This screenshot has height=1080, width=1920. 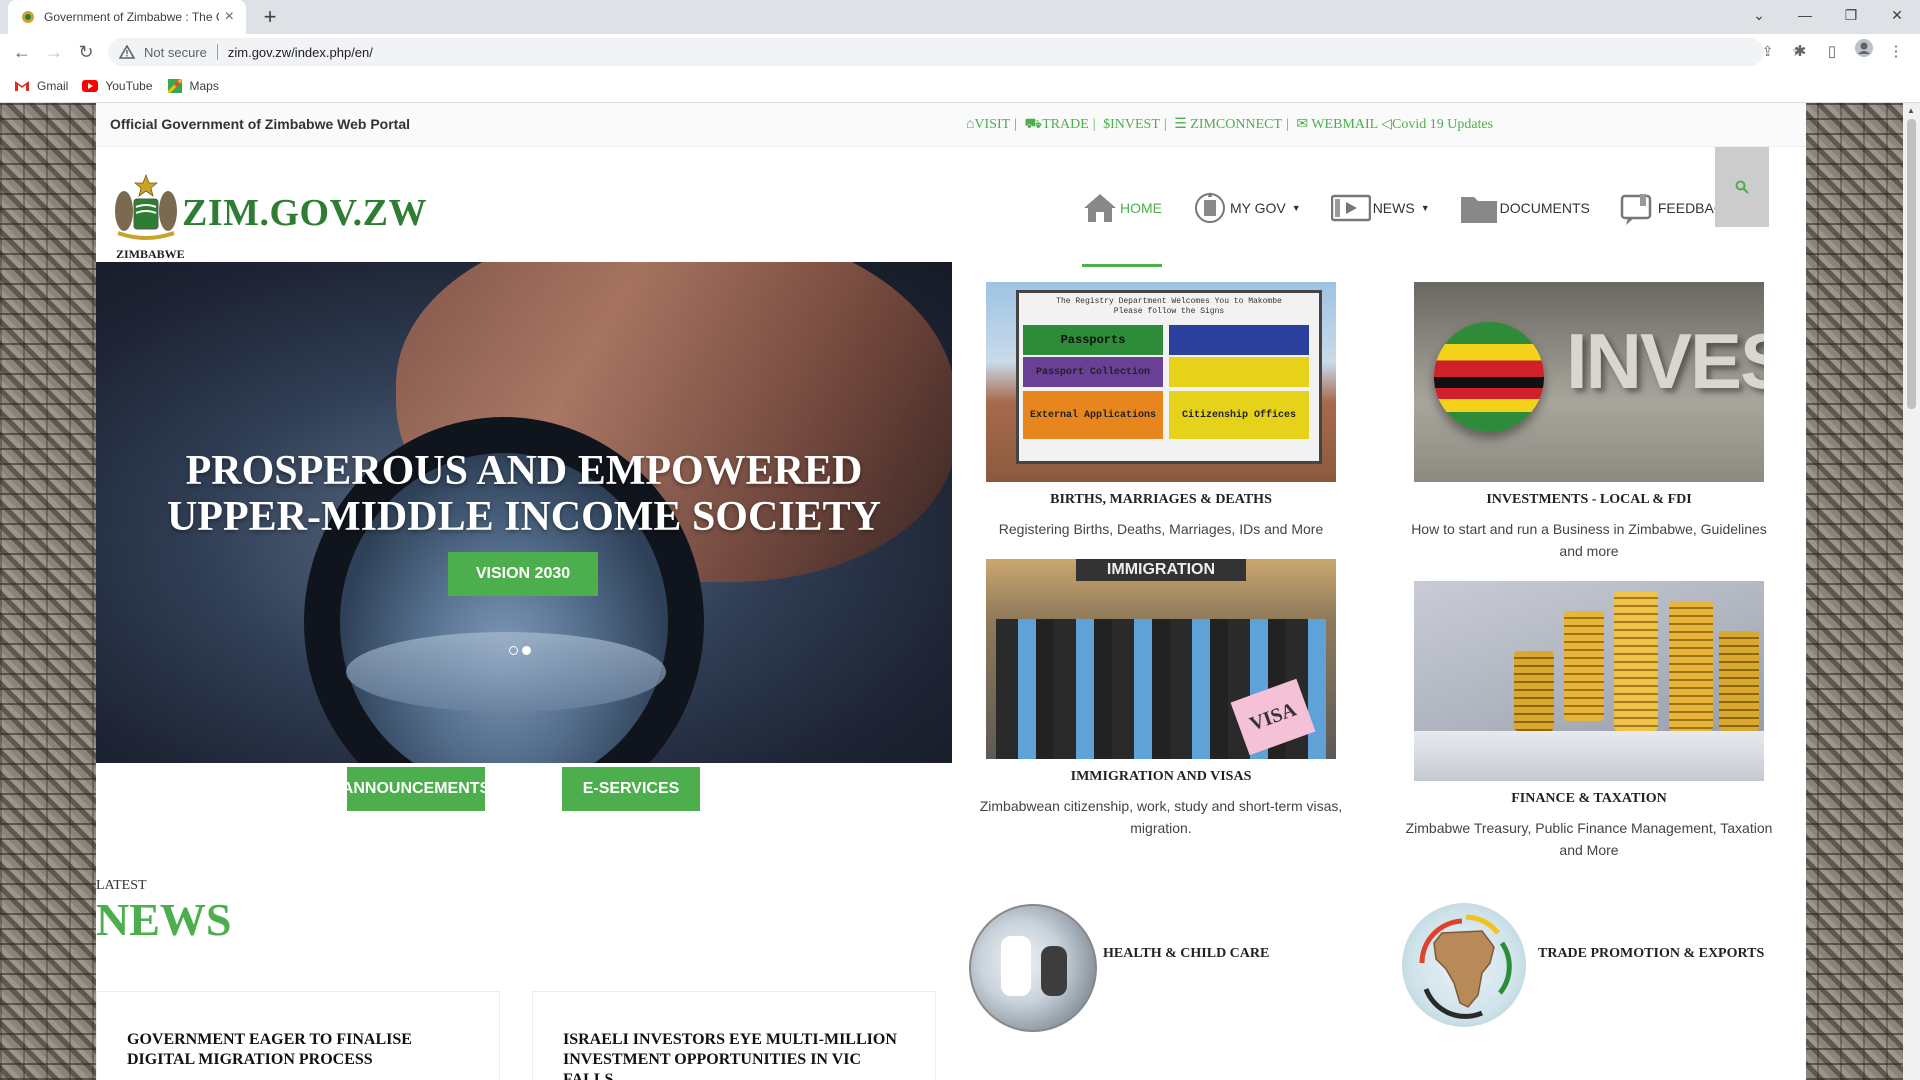 I want to click on vision-2030-button: VISION 2030, so click(x=523, y=574).